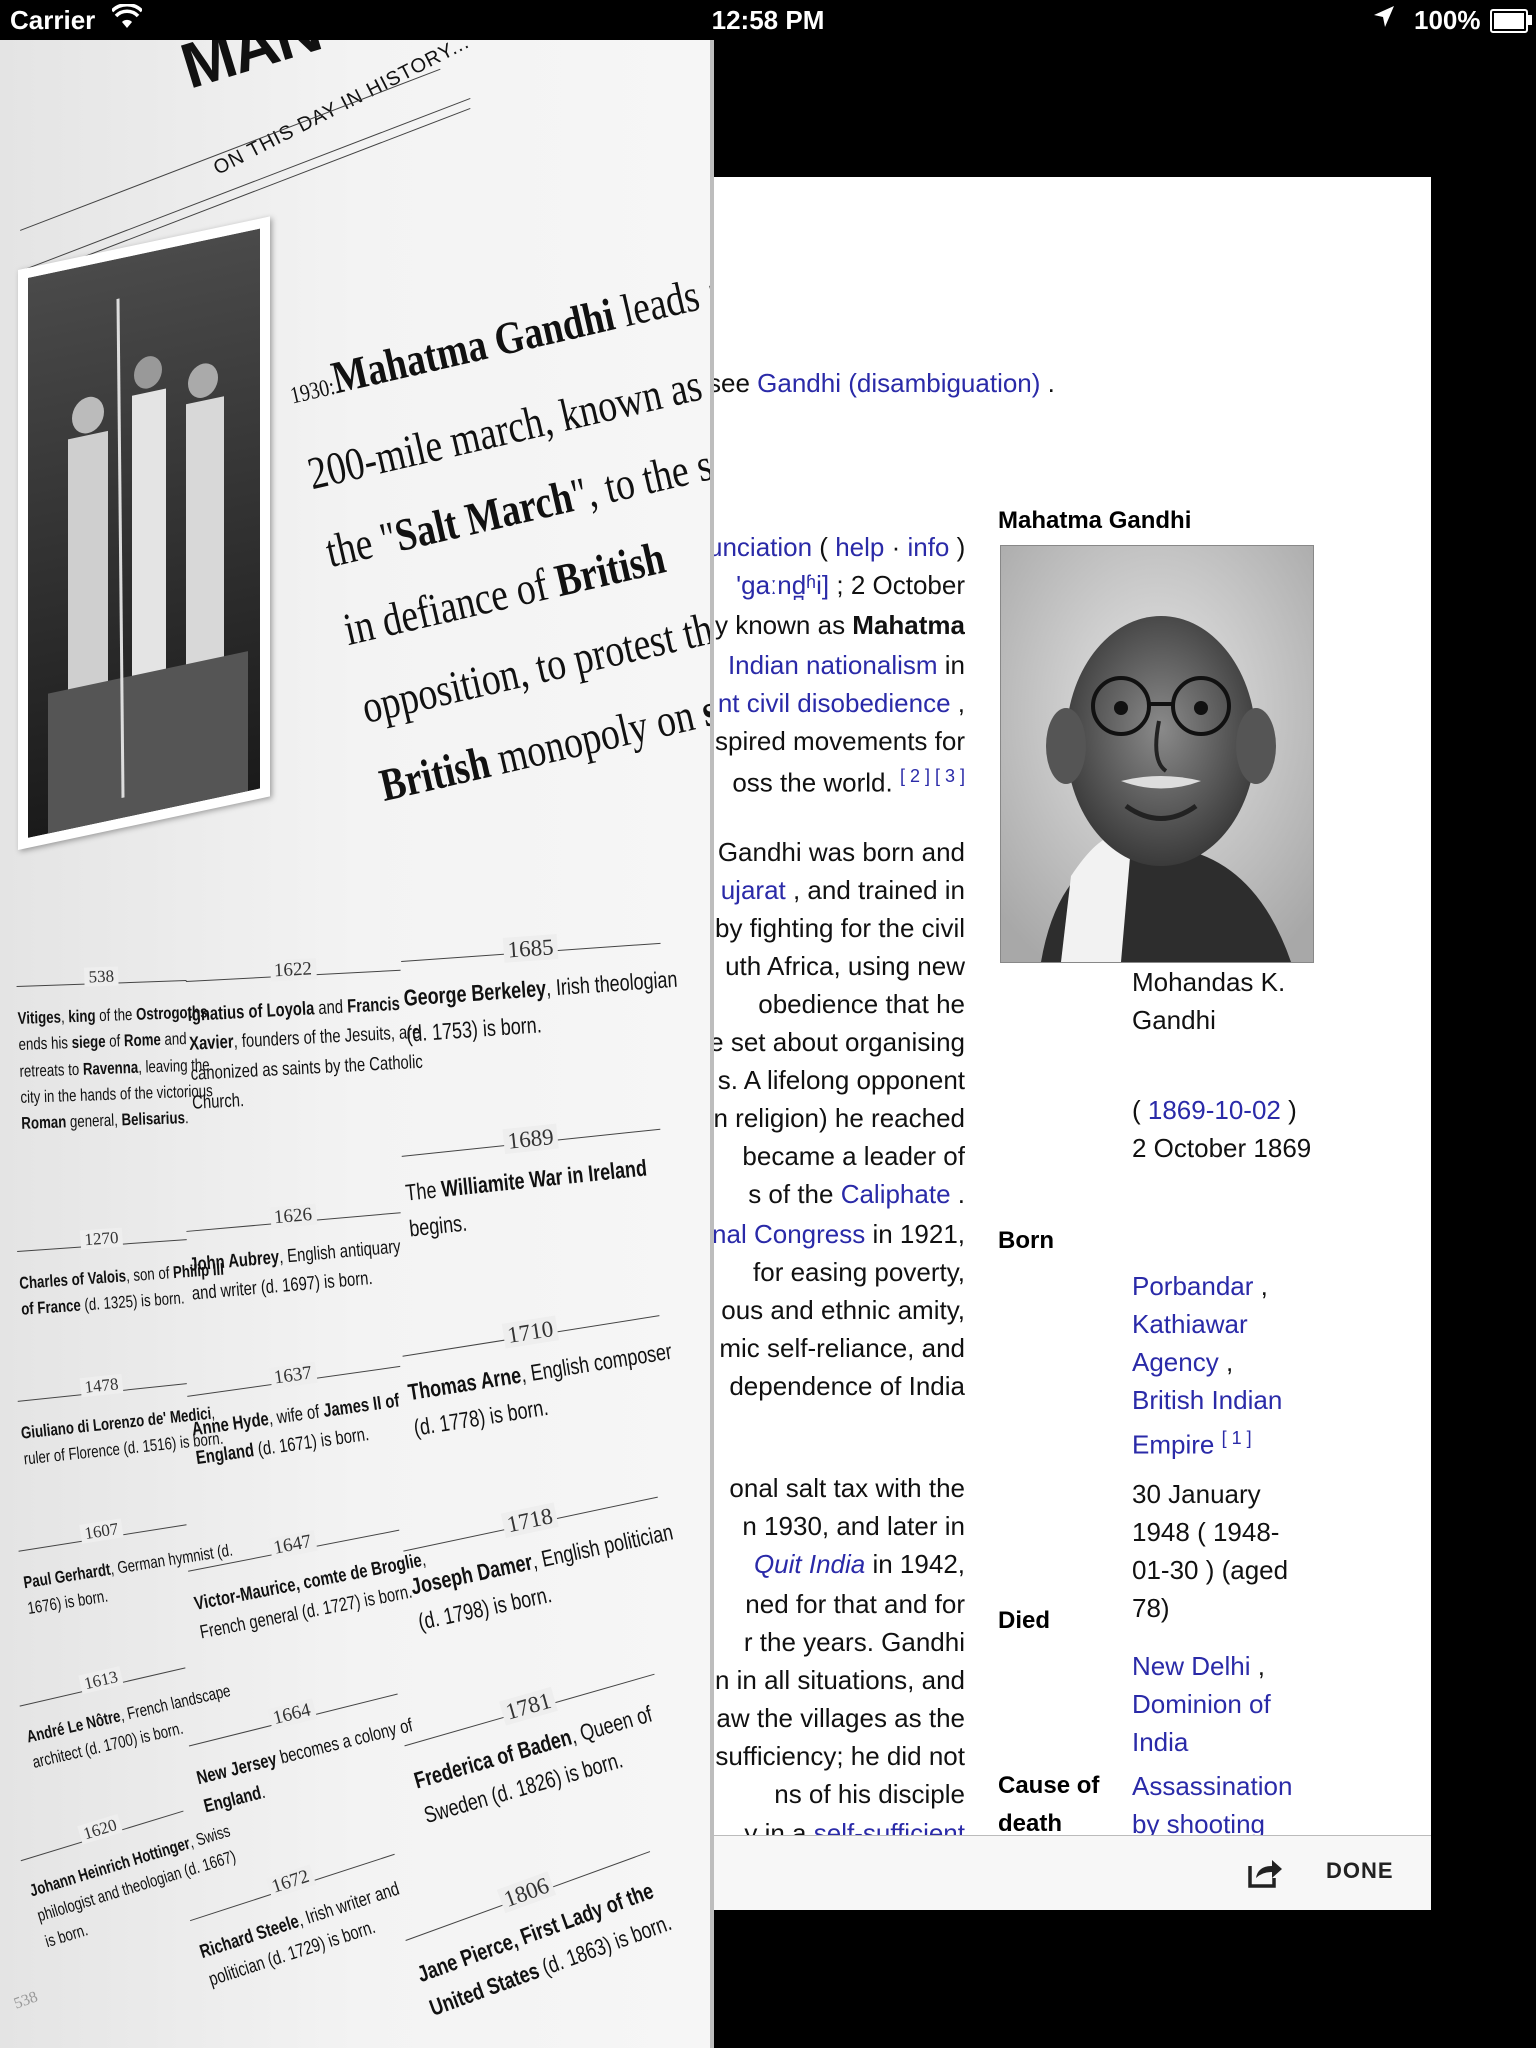 This screenshot has width=1536, height=2048. I want to click on article-line: for easing poverty,, so click(836, 1272).